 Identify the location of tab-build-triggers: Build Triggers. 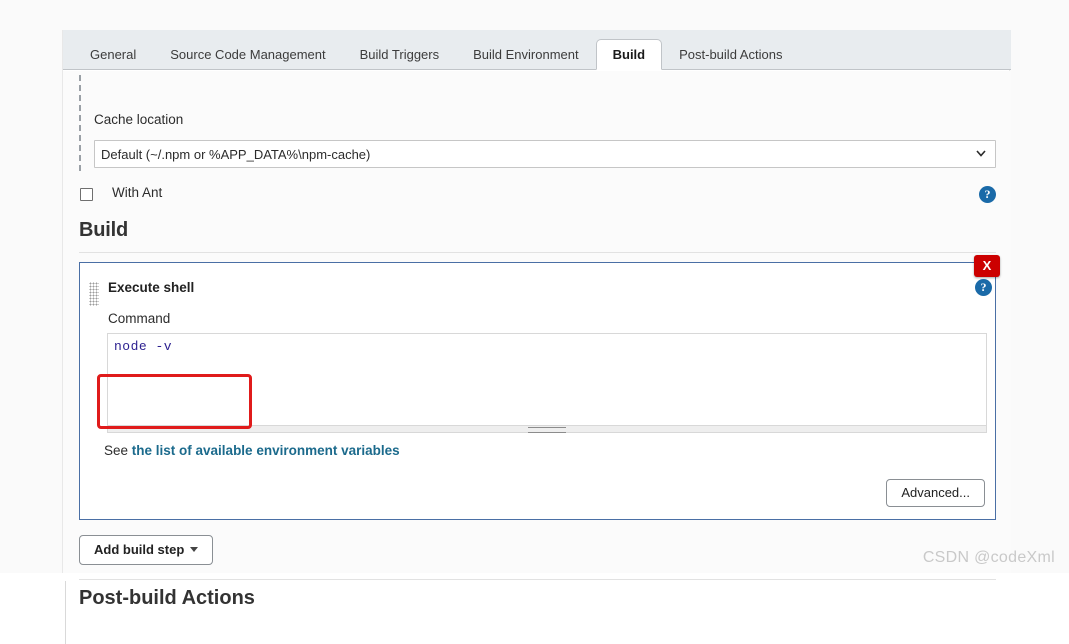
(399, 54).